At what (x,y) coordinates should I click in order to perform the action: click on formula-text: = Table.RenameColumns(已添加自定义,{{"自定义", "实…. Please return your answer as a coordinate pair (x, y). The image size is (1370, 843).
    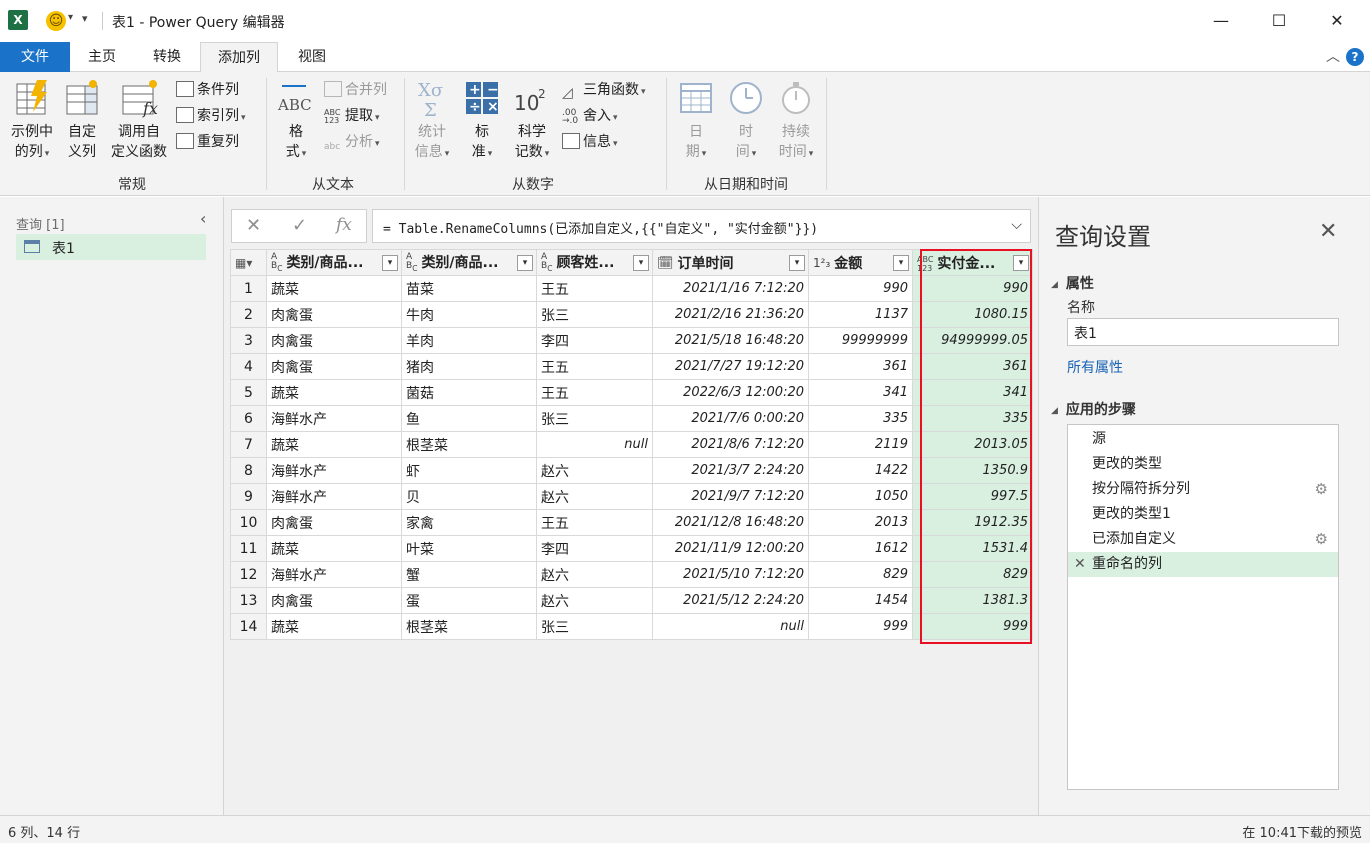
    Looking at the image, I should click on (600, 227).